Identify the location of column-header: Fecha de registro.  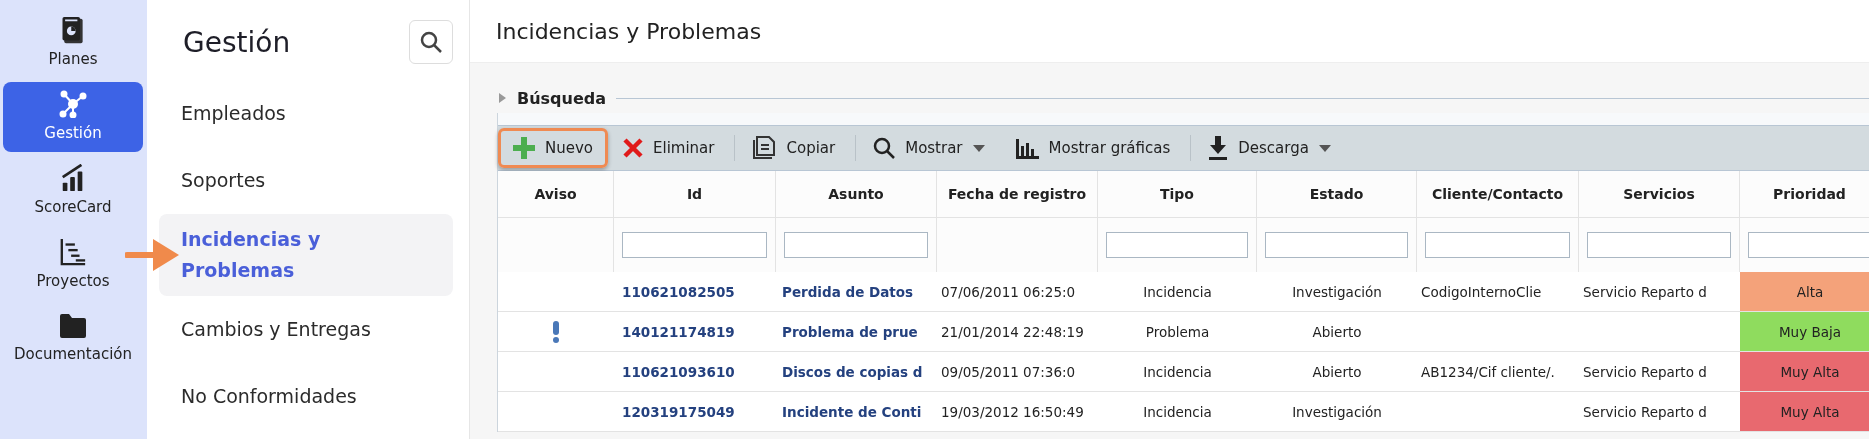
(1017, 194).